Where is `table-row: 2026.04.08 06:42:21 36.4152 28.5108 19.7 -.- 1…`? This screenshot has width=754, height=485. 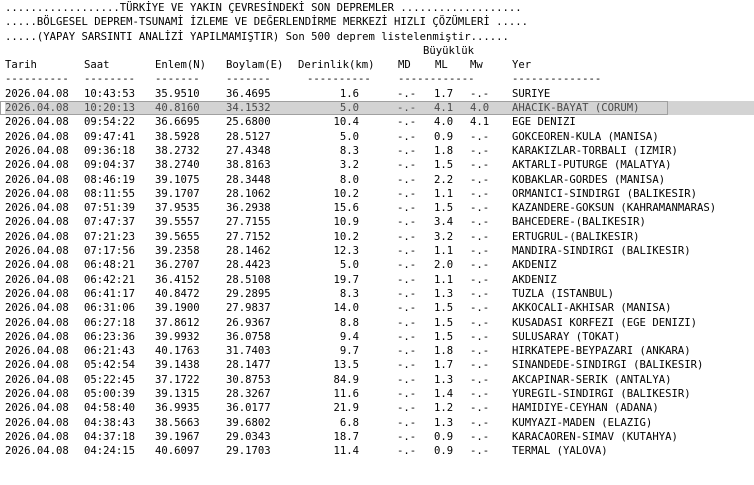
table-row: 2026.04.08 06:42:21 36.4152 28.5108 19.7 -.- 1… is located at coordinates (379, 280).